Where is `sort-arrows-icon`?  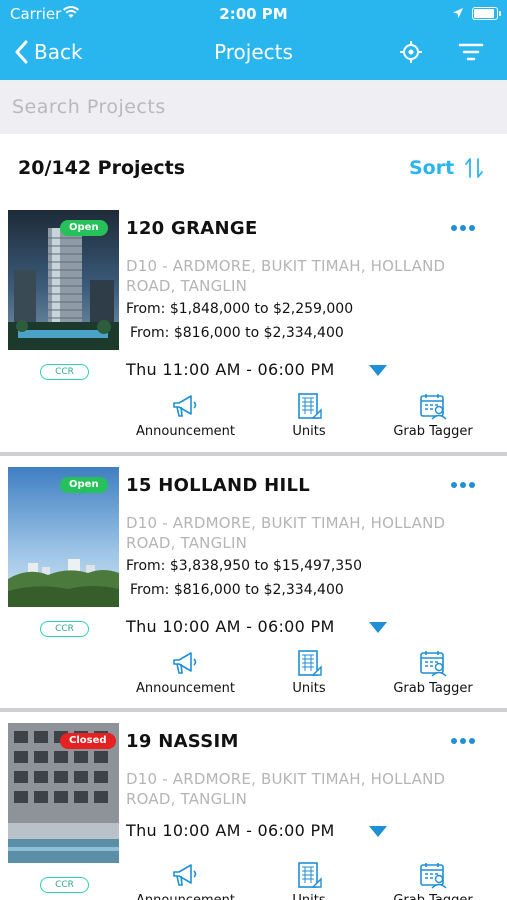 sort-arrows-icon is located at coordinates (474, 168).